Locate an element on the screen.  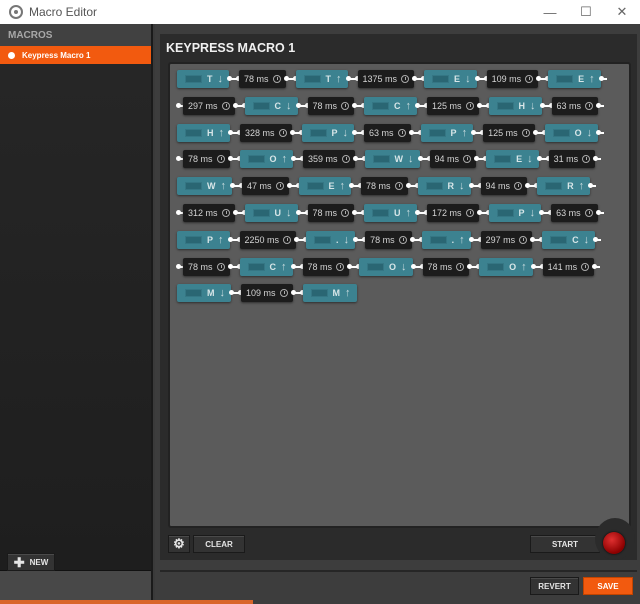
sequence-row: T ↓ 78 ms T ↑ 1375 ms E ↓ 109 ms E ↑ is located at coordinates (392, 79).